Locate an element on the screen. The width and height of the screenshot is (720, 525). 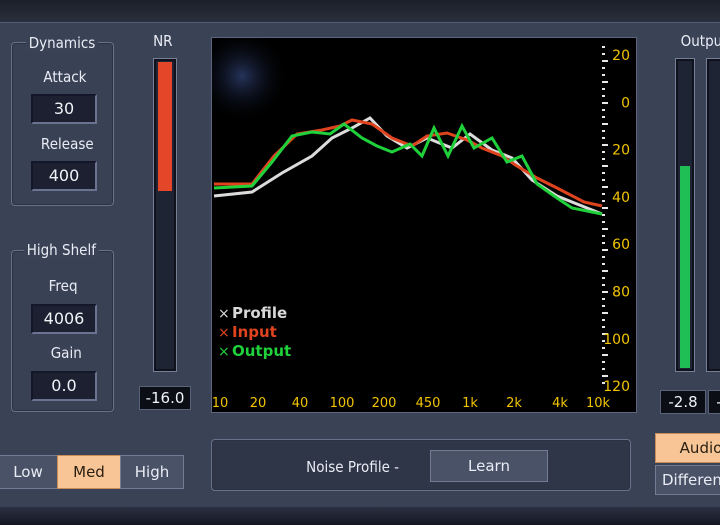
legend-label: Output is located at coordinates (261, 351).